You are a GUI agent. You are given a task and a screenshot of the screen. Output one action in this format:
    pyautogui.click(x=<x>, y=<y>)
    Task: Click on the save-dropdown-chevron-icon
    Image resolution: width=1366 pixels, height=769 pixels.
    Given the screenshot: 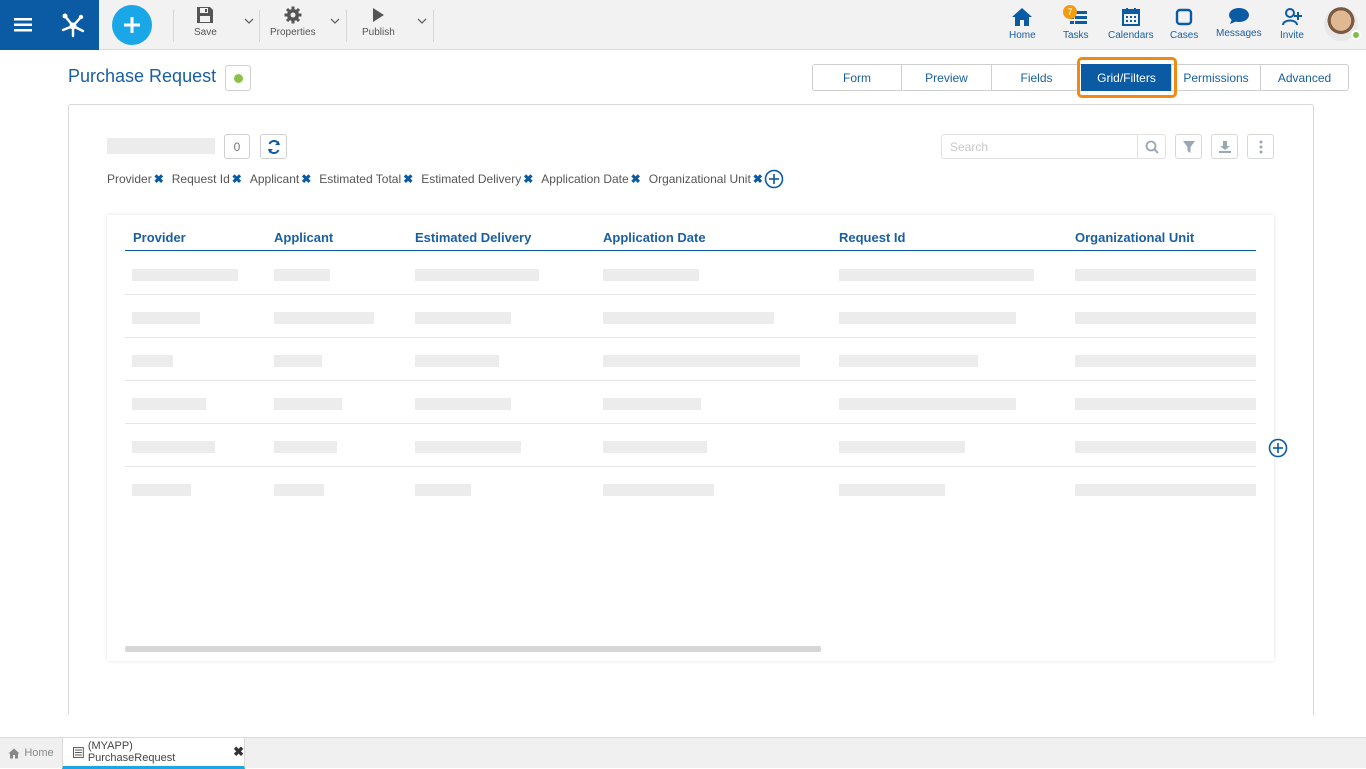 What is the action you would take?
    pyautogui.click(x=249, y=21)
    